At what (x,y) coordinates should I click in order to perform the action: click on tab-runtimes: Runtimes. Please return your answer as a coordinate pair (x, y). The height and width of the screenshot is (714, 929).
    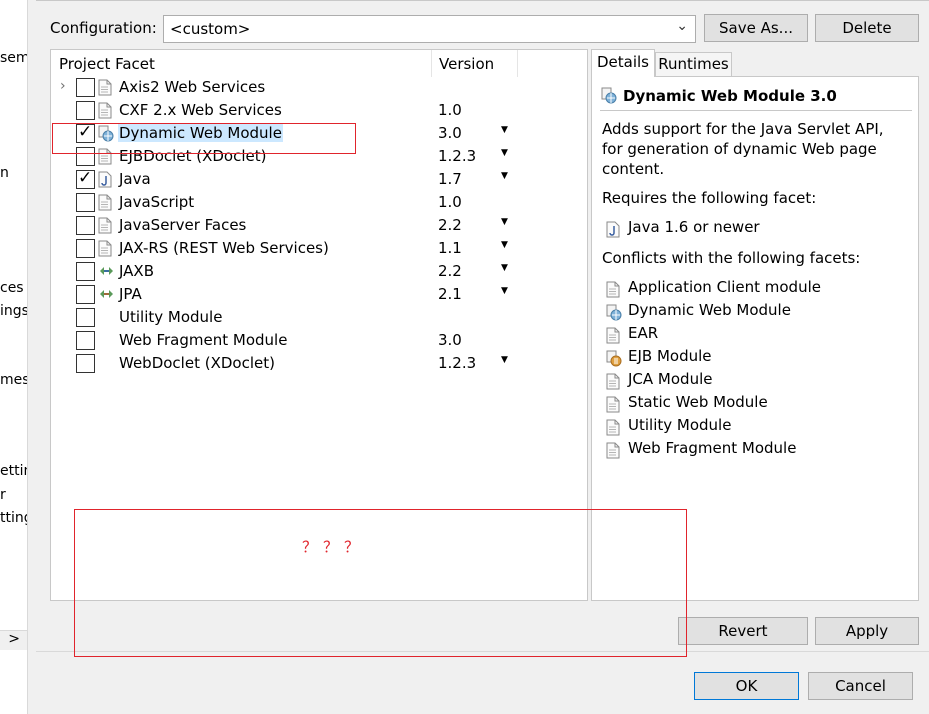
    Looking at the image, I should click on (693, 64).